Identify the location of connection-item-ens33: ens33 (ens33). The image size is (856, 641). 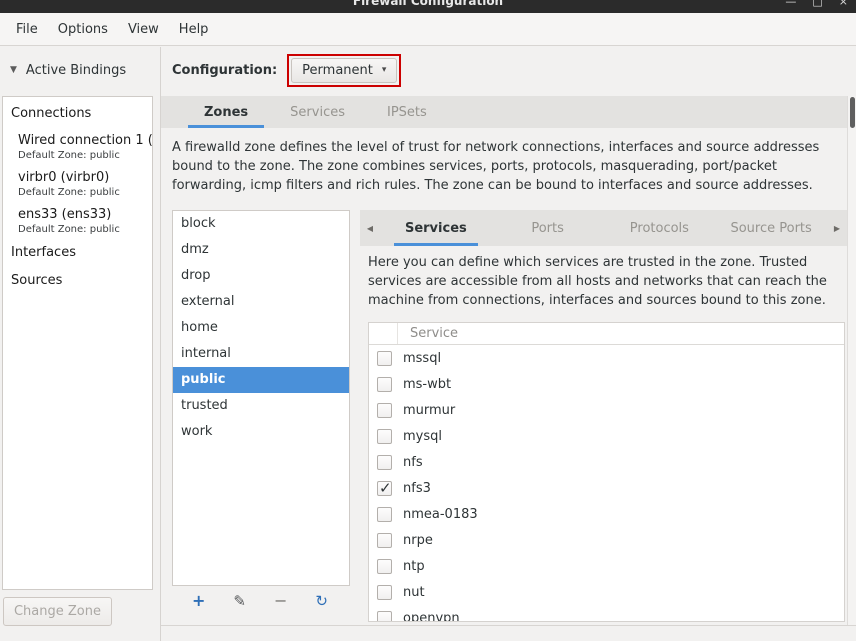
(77, 210).